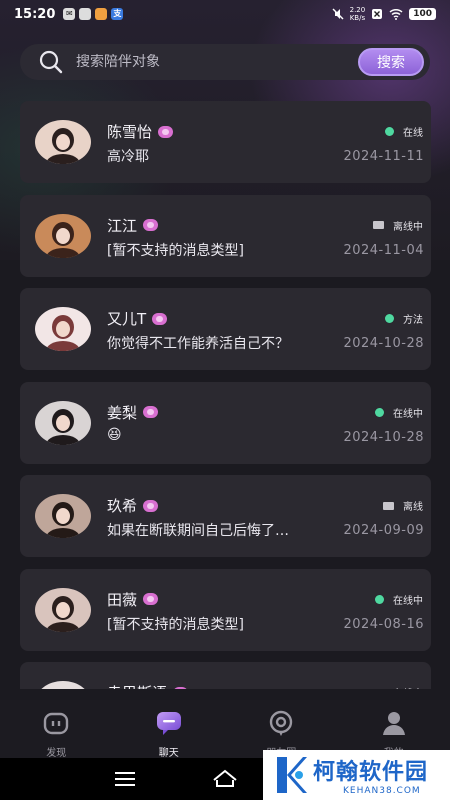 Image resolution: width=450 pixels, height=800 pixels. Describe the element at coordinates (225, 14) in the screenshot. I see `status-bar: 15:20 ✉ 支 2.20 KB/s 100` at that location.